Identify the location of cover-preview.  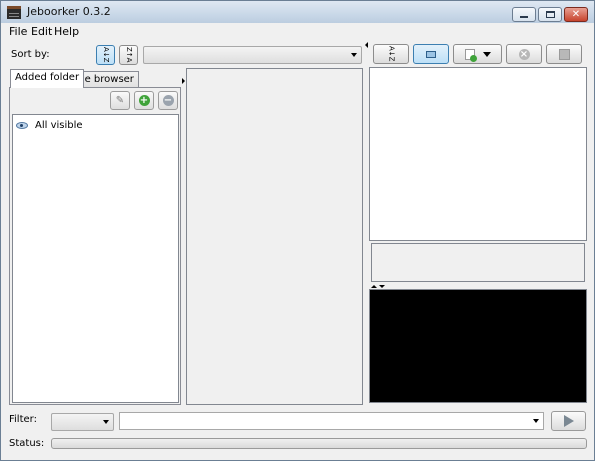
(478, 346).